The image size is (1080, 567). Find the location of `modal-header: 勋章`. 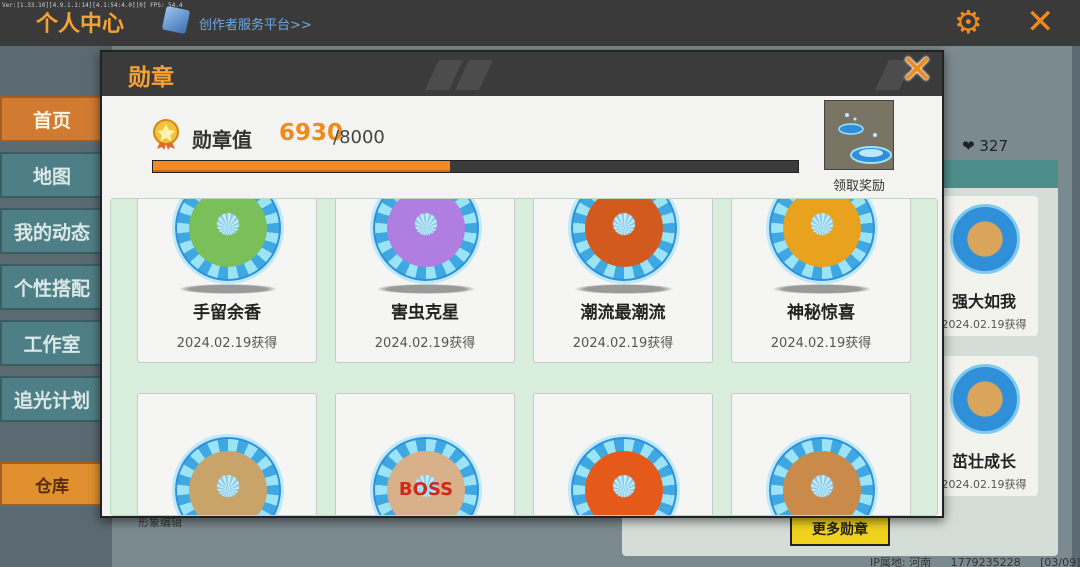

modal-header: 勋章 is located at coordinates (522, 74).